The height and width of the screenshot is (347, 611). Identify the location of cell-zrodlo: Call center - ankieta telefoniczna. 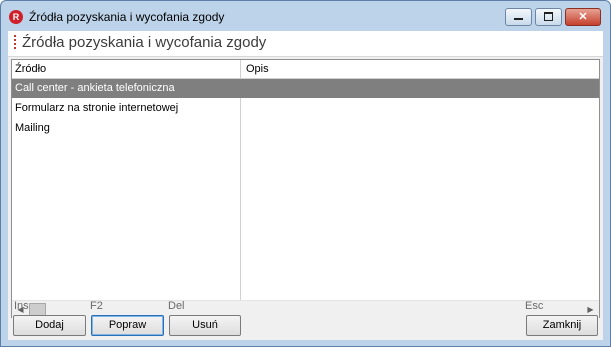
(95, 88).